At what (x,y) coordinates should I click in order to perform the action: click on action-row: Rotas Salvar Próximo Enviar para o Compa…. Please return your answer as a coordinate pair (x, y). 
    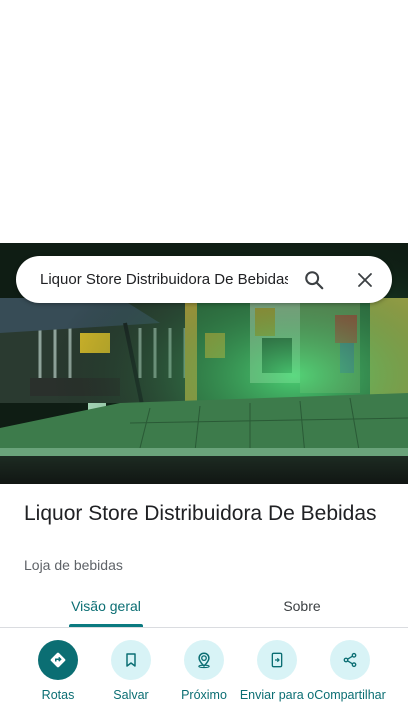
    Looking at the image, I should click on (204, 683).